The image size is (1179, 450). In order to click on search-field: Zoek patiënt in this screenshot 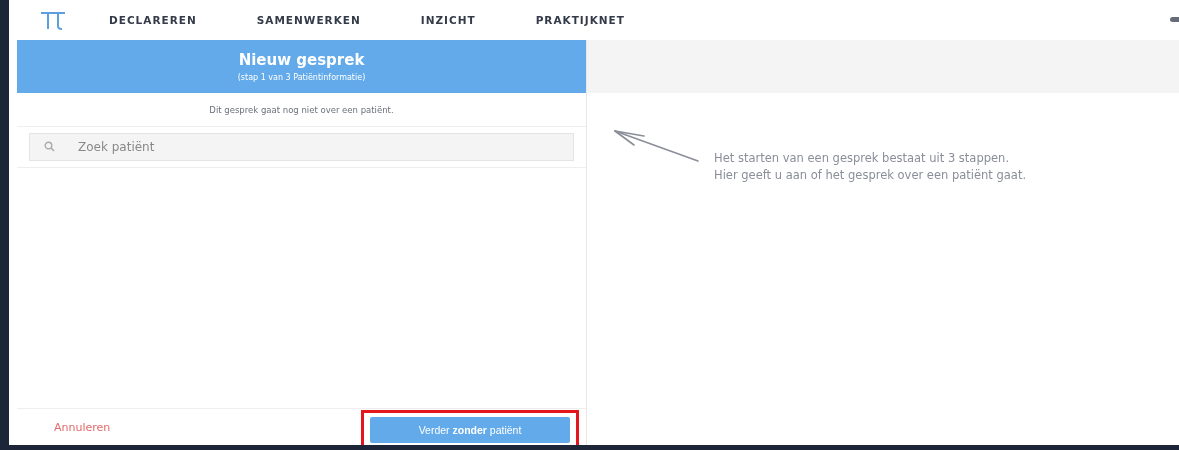, I will do `click(301, 147)`.